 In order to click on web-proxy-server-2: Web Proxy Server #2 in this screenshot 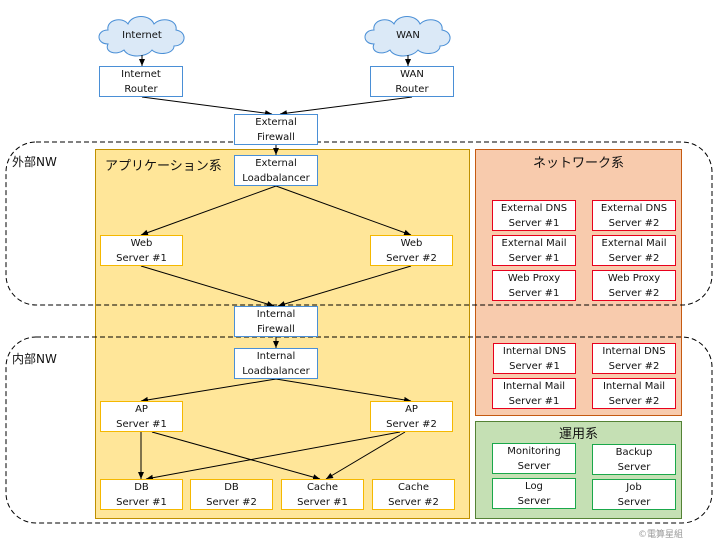, I will do `click(634, 285)`.